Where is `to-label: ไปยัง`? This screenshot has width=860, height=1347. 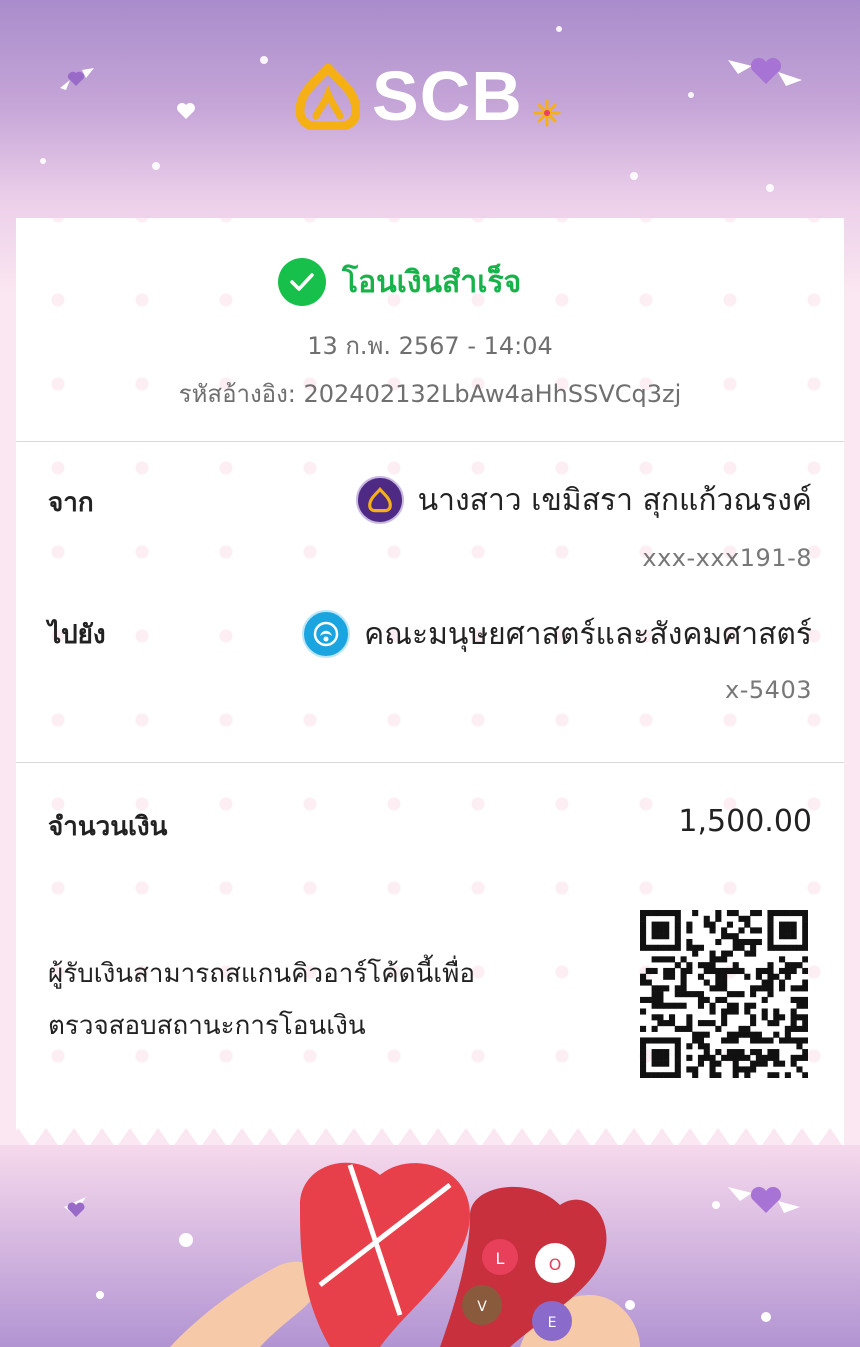
to-label: ไปยัง is located at coordinates (77, 635).